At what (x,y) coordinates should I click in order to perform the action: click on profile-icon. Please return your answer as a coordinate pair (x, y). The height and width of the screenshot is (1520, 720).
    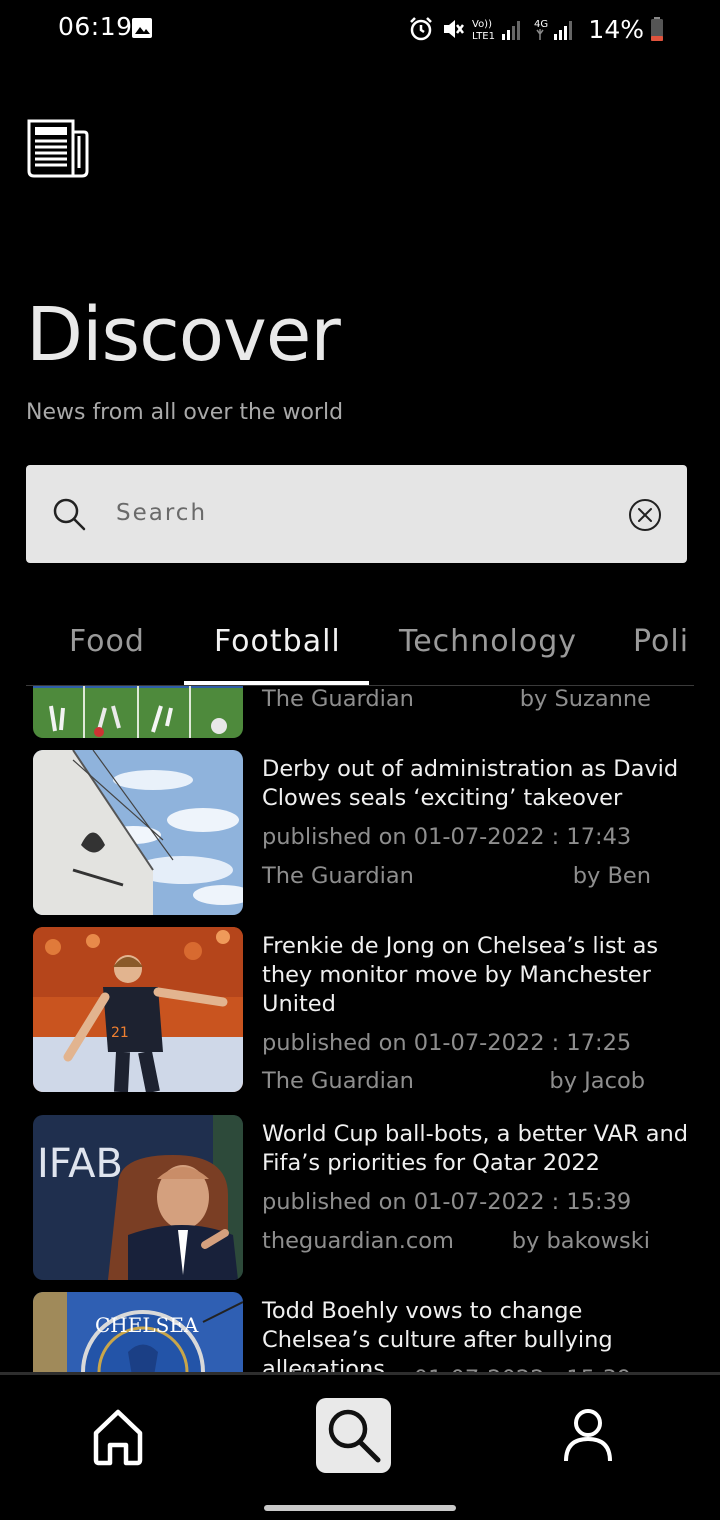
    Looking at the image, I should click on (588, 1435).